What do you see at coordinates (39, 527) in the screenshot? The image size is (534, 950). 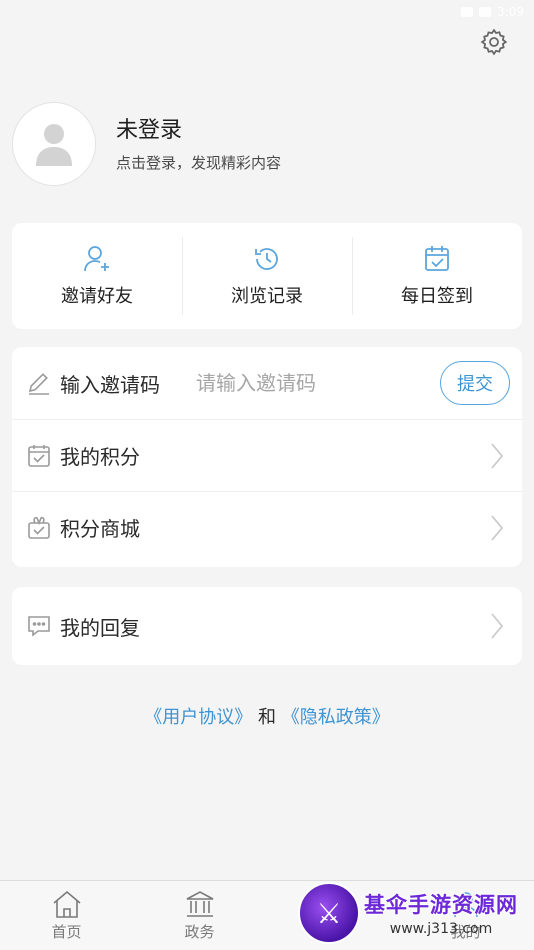 I see `gift-icon` at bounding box center [39, 527].